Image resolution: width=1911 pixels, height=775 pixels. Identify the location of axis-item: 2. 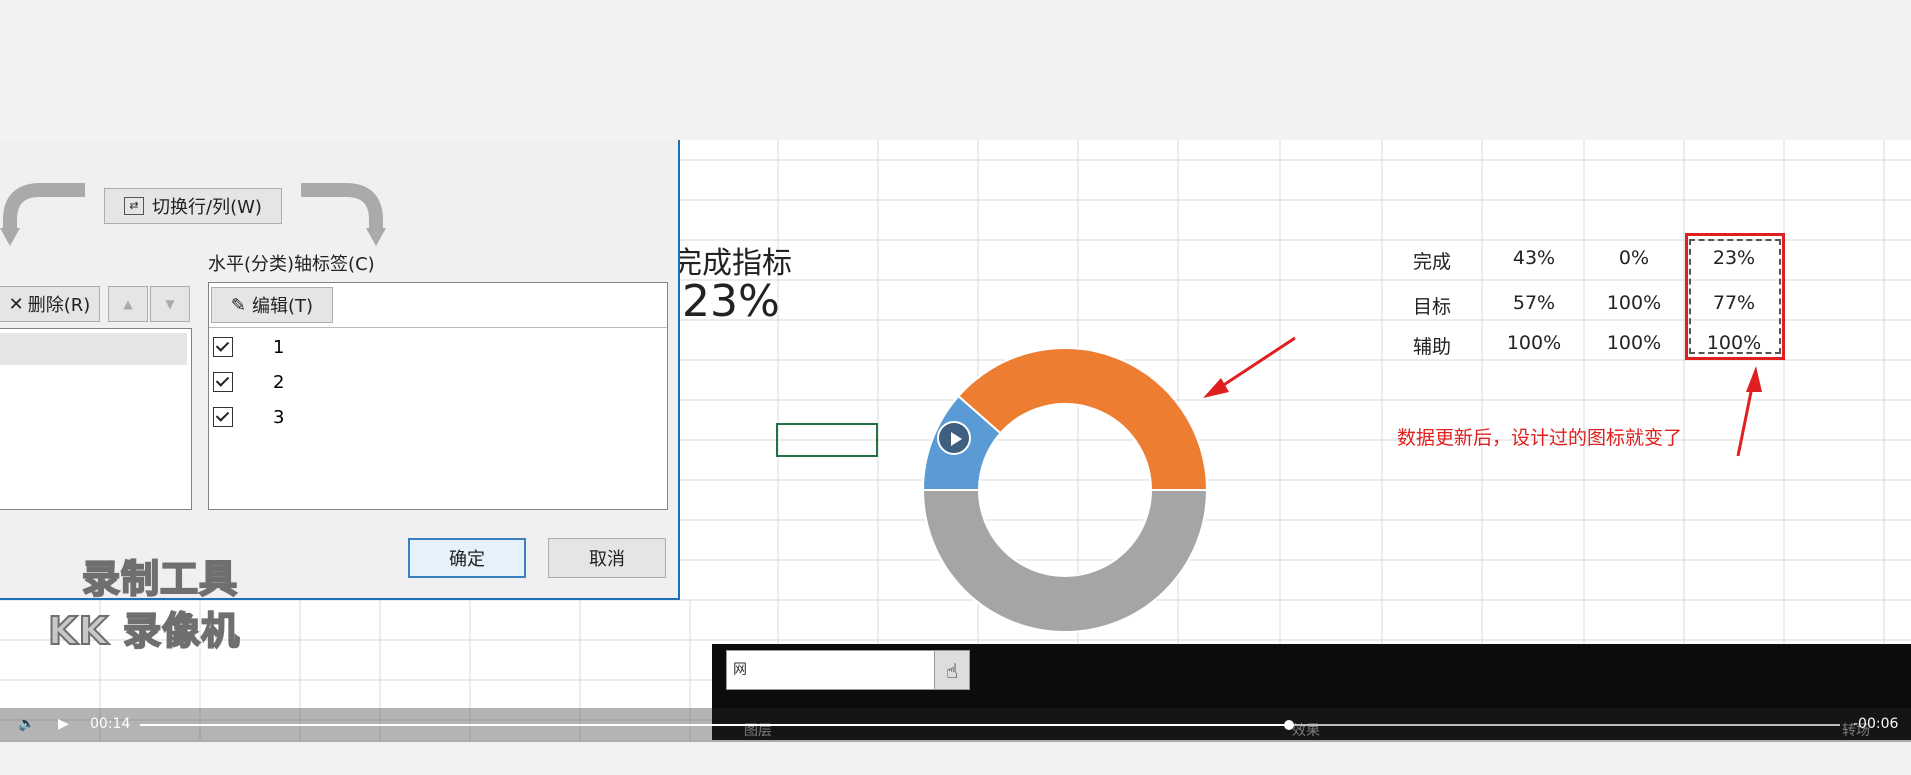
(248, 382).